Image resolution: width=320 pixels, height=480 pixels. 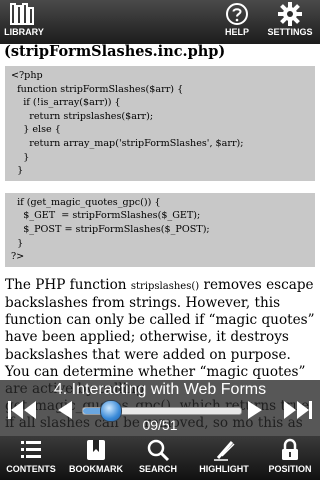 I want to click on highlighter-icon, so click(x=224, y=451).